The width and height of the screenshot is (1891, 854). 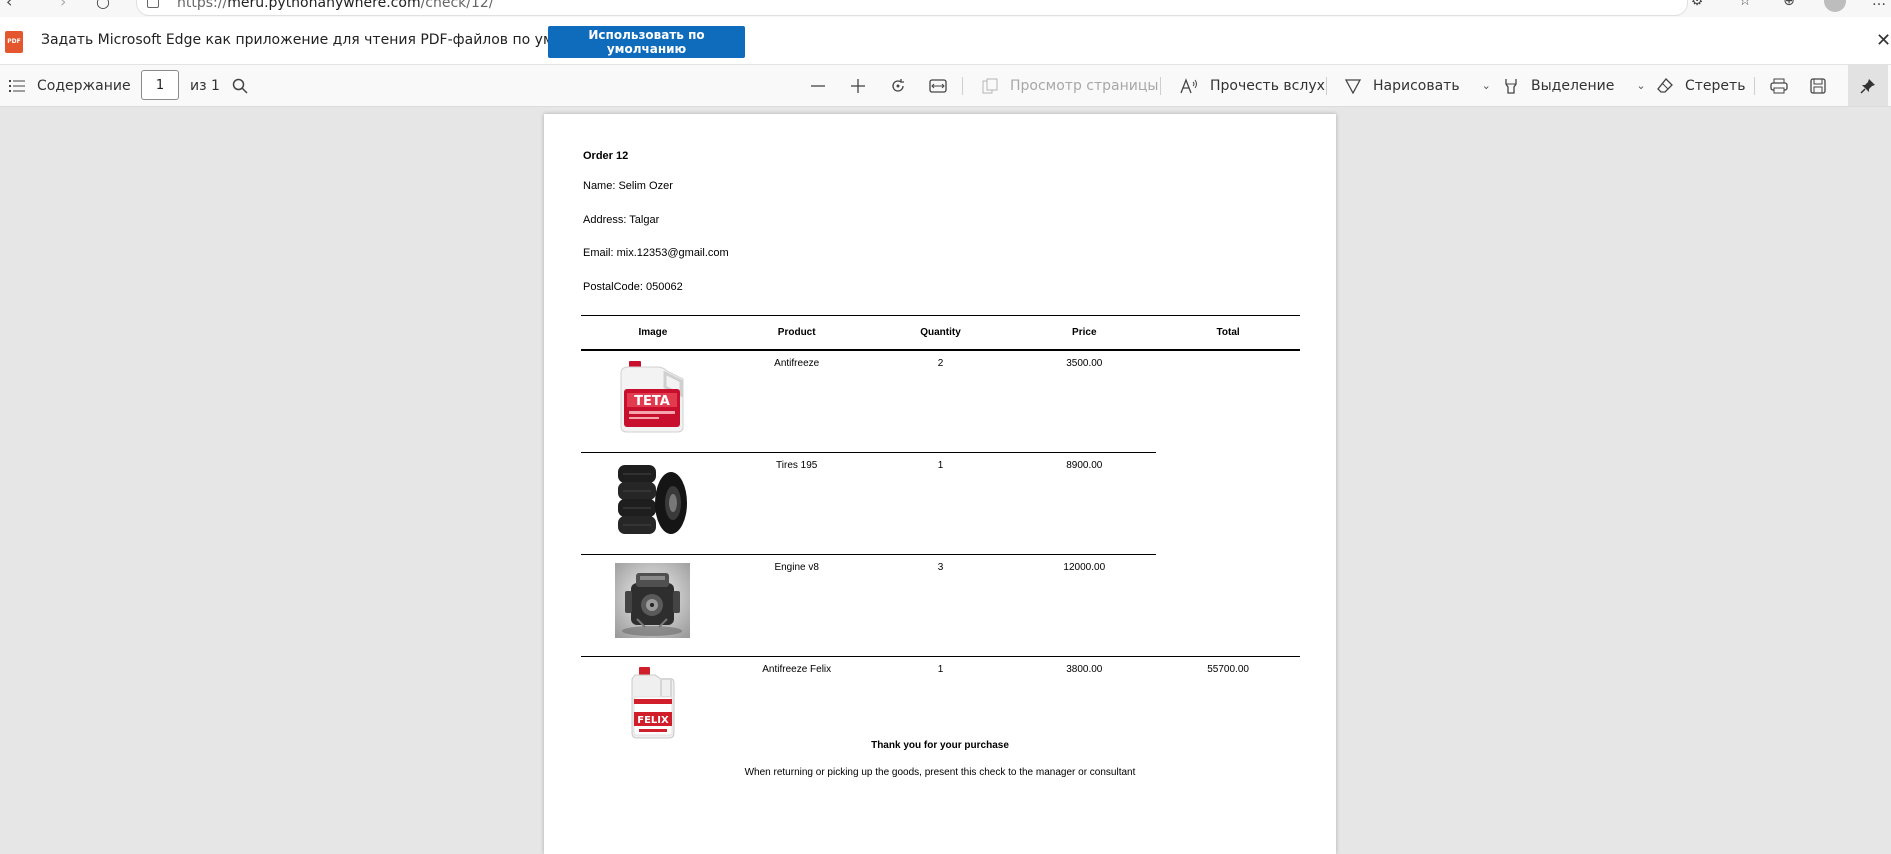 I want to click on page-number-input, so click(x=160, y=85).